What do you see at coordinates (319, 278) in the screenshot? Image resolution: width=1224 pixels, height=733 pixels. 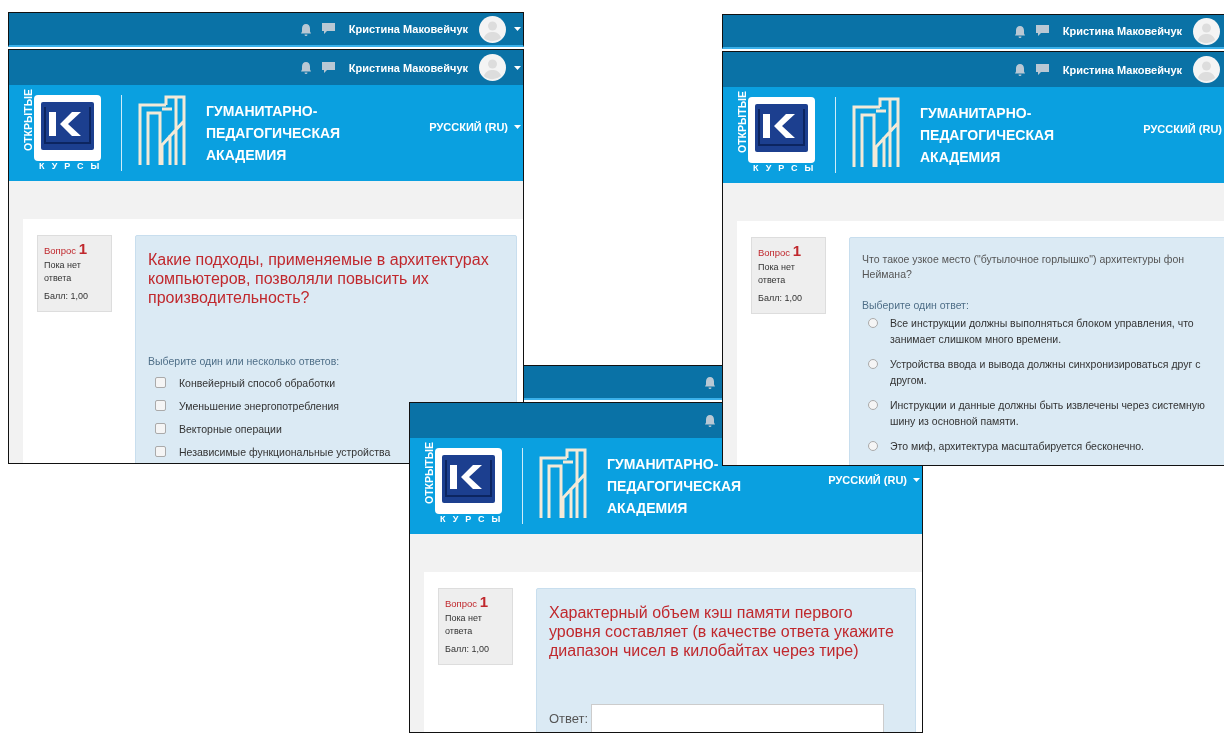 I see `question-text: Какие подходы, применяемые в архитектурах компьютеров, позволяли повысить их производительность?` at bounding box center [319, 278].